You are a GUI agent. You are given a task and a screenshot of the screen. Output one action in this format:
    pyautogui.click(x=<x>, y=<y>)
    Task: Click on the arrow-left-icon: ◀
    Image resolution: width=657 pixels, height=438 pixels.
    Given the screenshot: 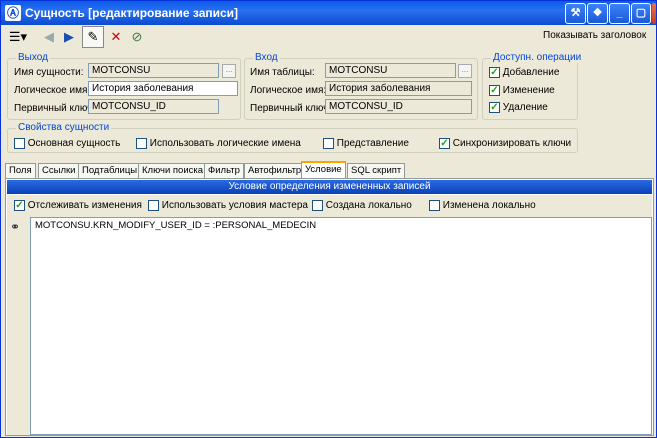 What is the action you would take?
    pyautogui.click(x=49, y=37)
    